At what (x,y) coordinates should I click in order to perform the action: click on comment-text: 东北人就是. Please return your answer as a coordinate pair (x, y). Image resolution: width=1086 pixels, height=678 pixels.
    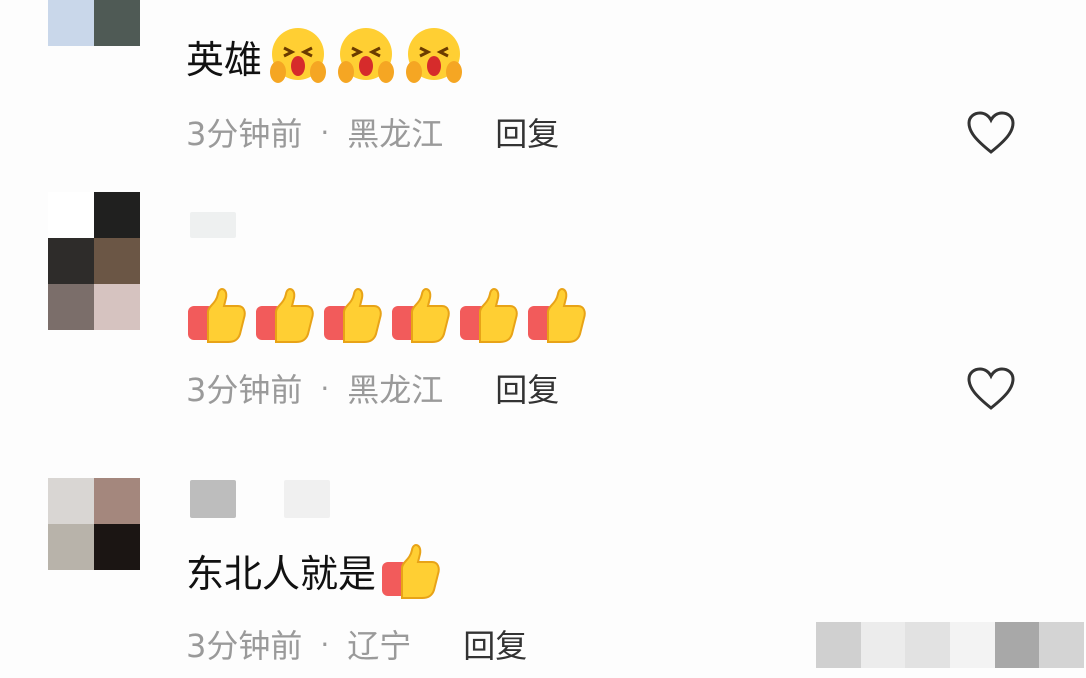
    Looking at the image, I should click on (315, 570).